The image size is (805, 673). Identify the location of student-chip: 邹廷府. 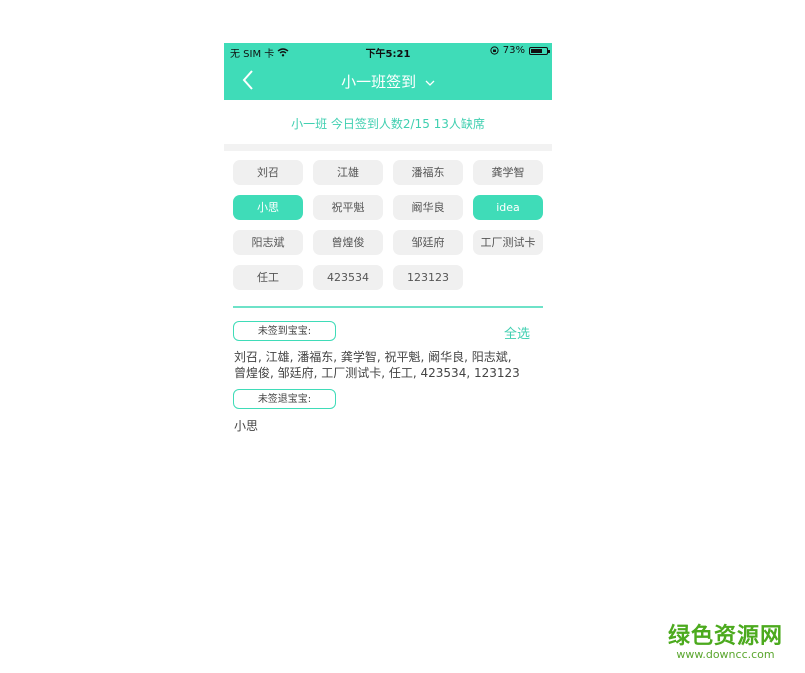
(428, 242).